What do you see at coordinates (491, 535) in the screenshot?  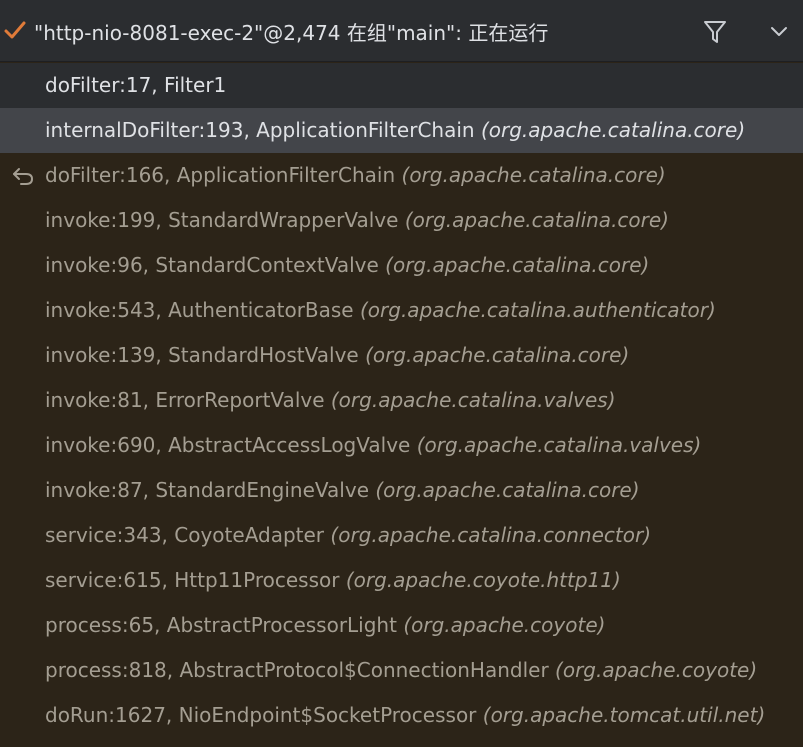 I see `frame-package: (org.apache.catalina.connector)` at bounding box center [491, 535].